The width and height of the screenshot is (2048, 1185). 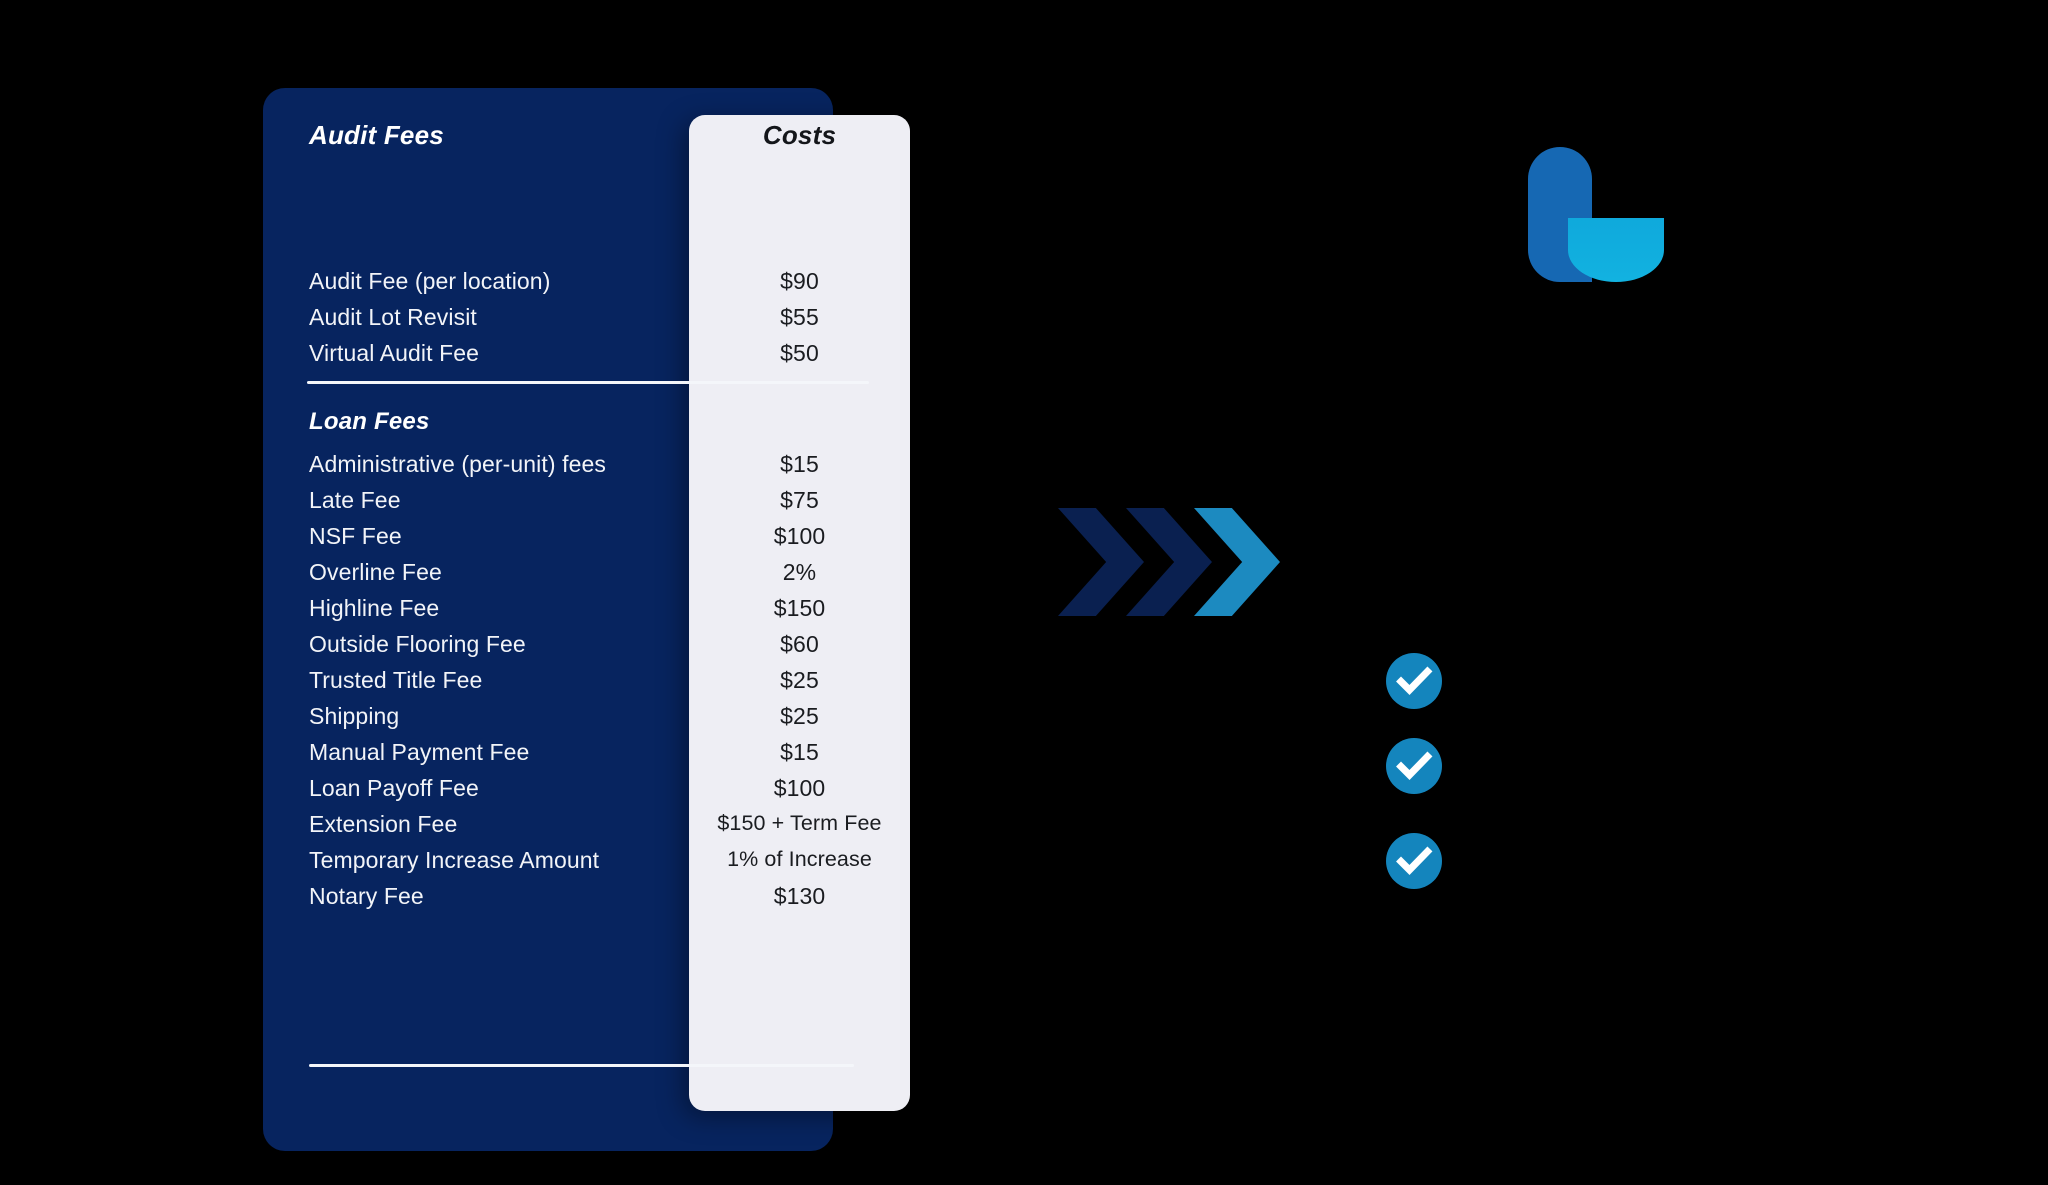 What do you see at coordinates (586, 901) in the screenshot?
I see `fee-row: Notary Fee $130` at bounding box center [586, 901].